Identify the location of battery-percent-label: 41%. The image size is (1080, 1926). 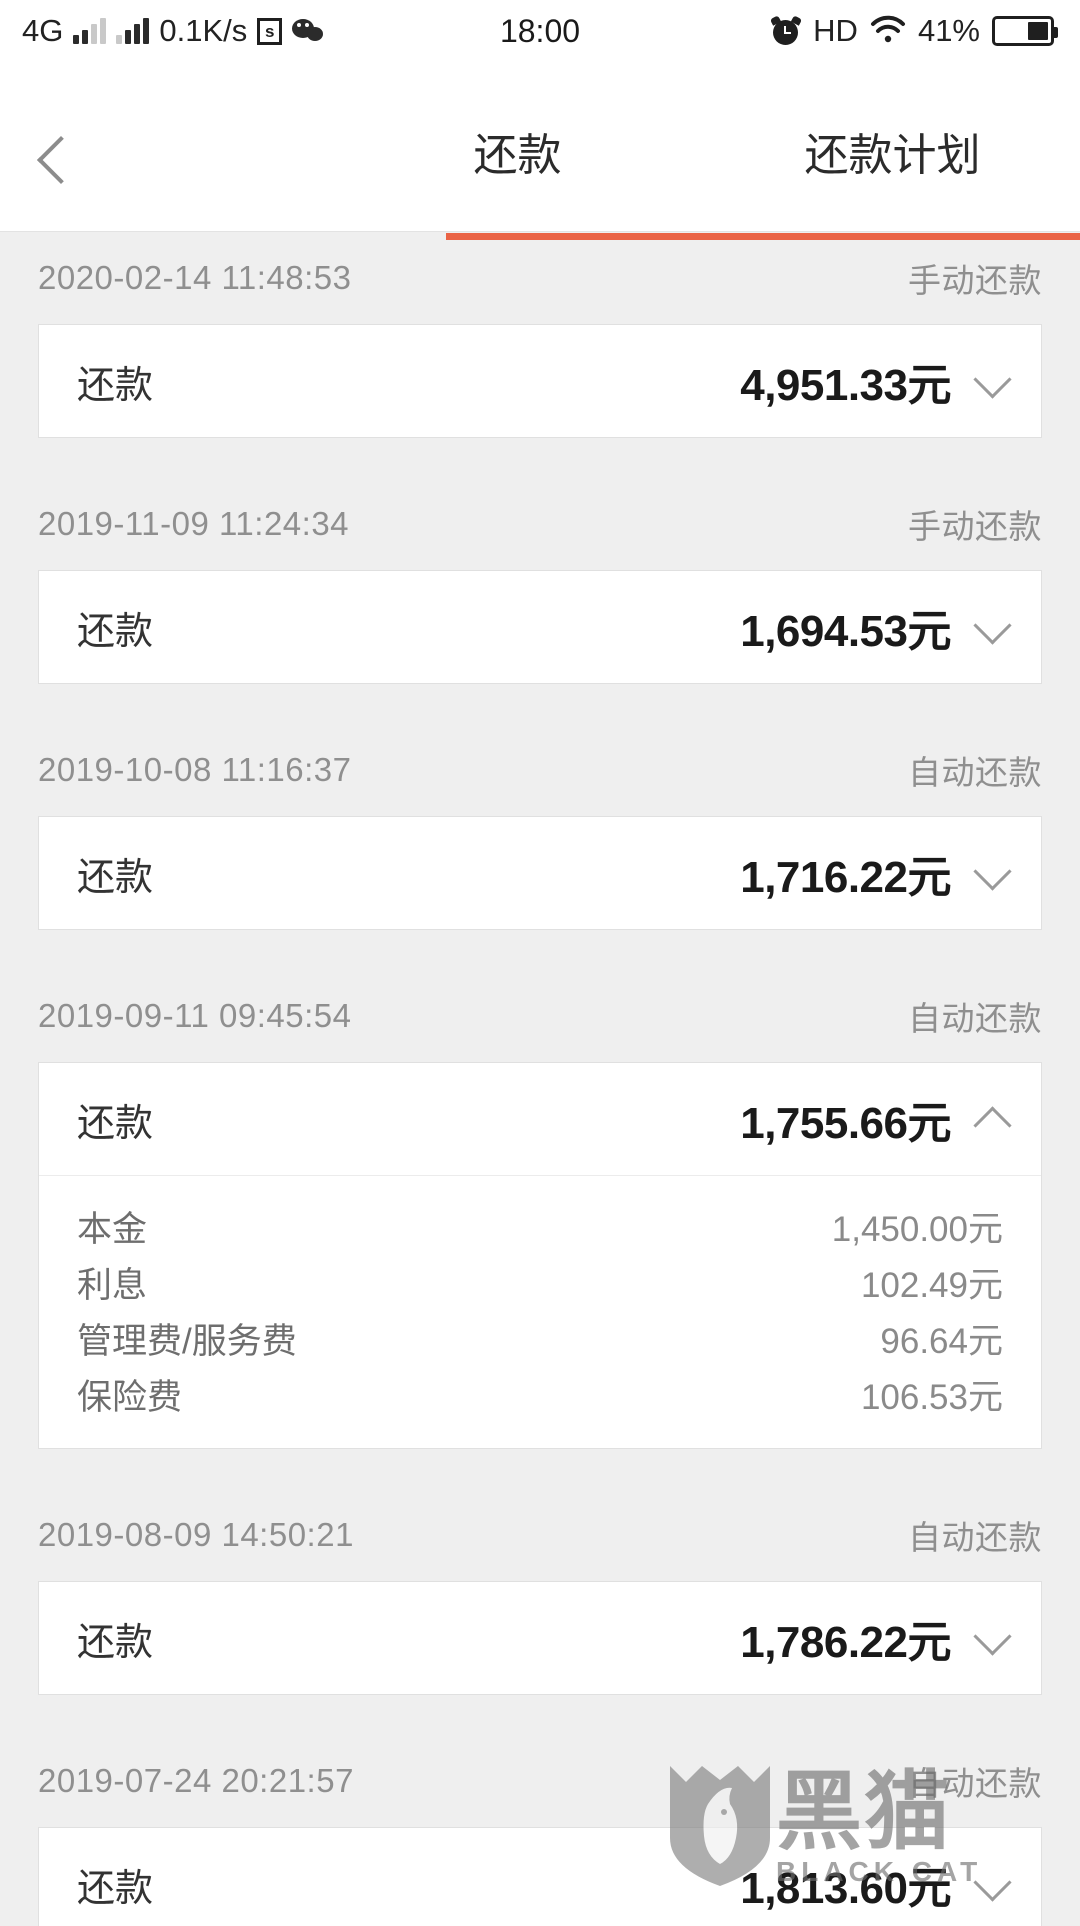
(949, 31).